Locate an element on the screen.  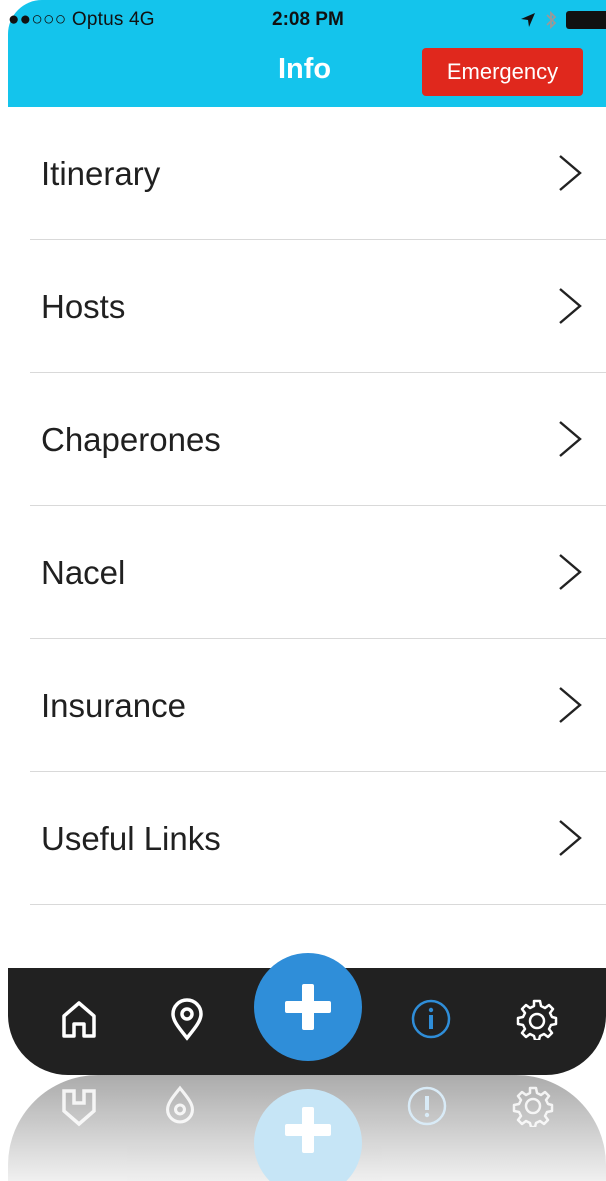
gear-icon is located at coordinates (537, 1019).